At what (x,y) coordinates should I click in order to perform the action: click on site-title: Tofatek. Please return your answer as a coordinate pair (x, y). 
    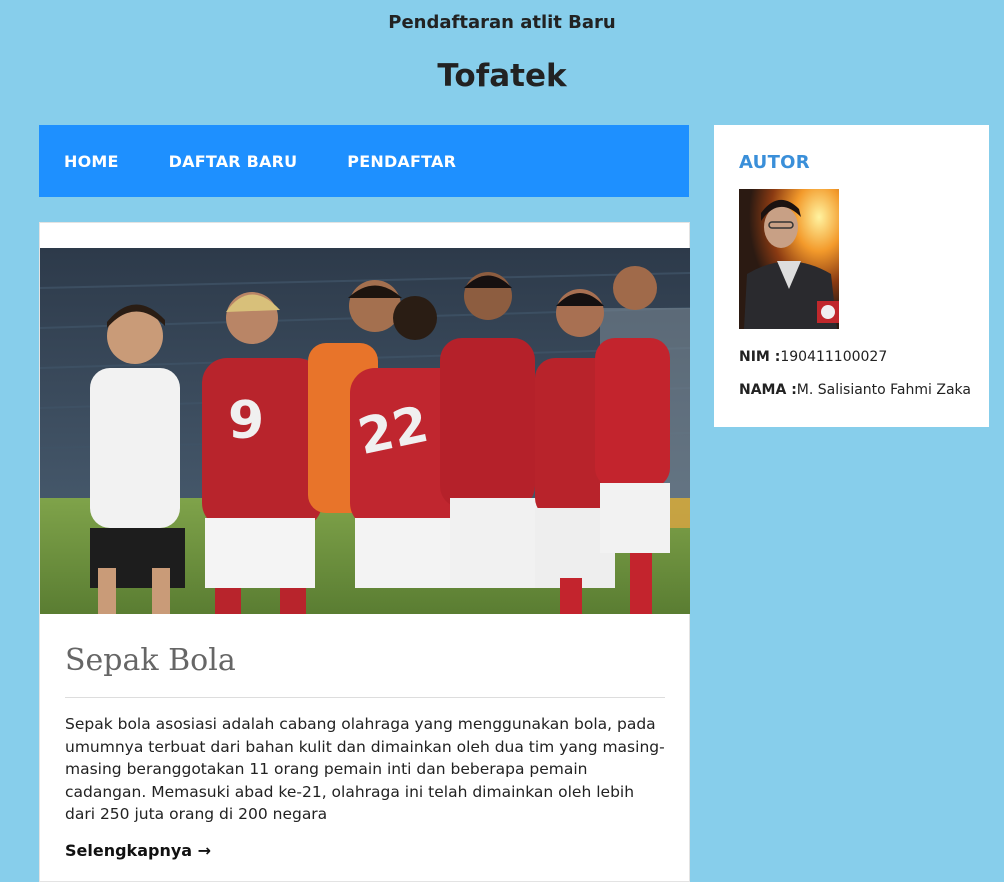
    Looking at the image, I should click on (502, 76).